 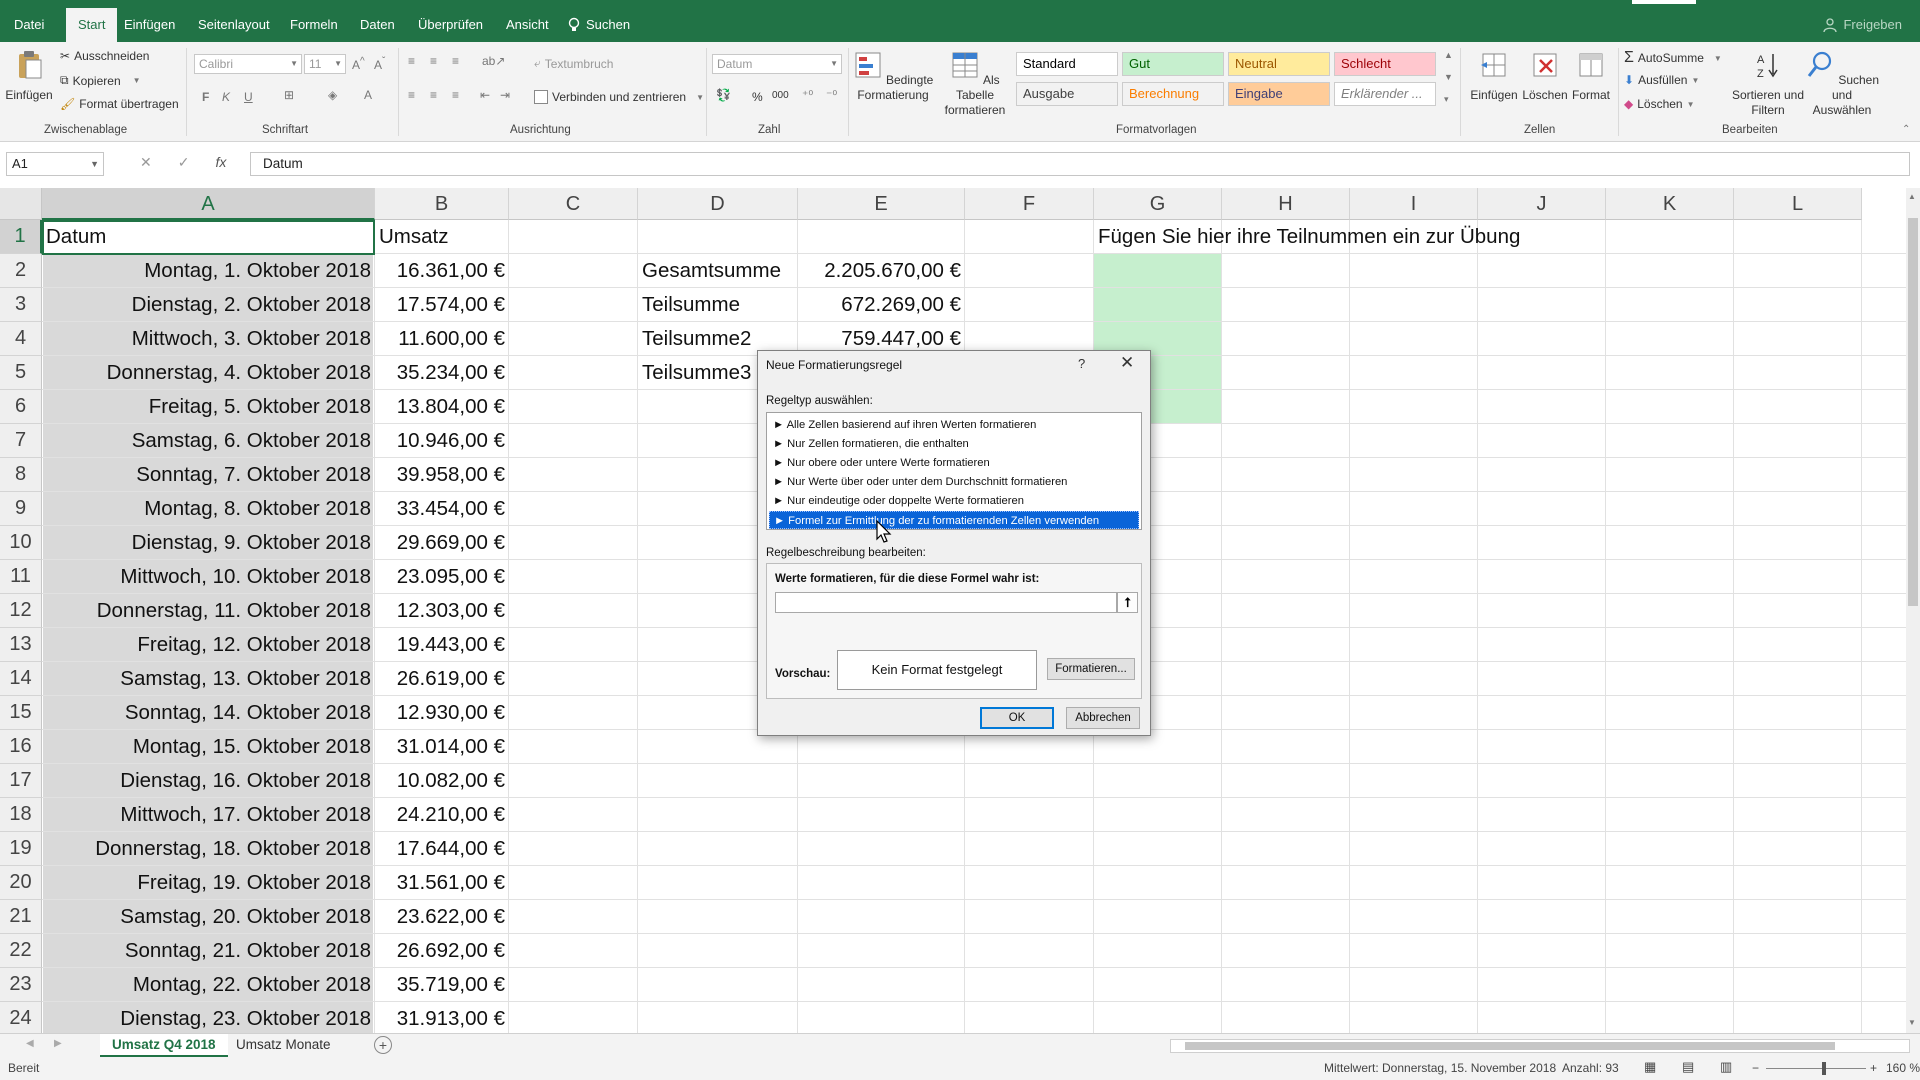 I want to click on cell-b24: 31.913,00 €, so click(x=442, y=1017).